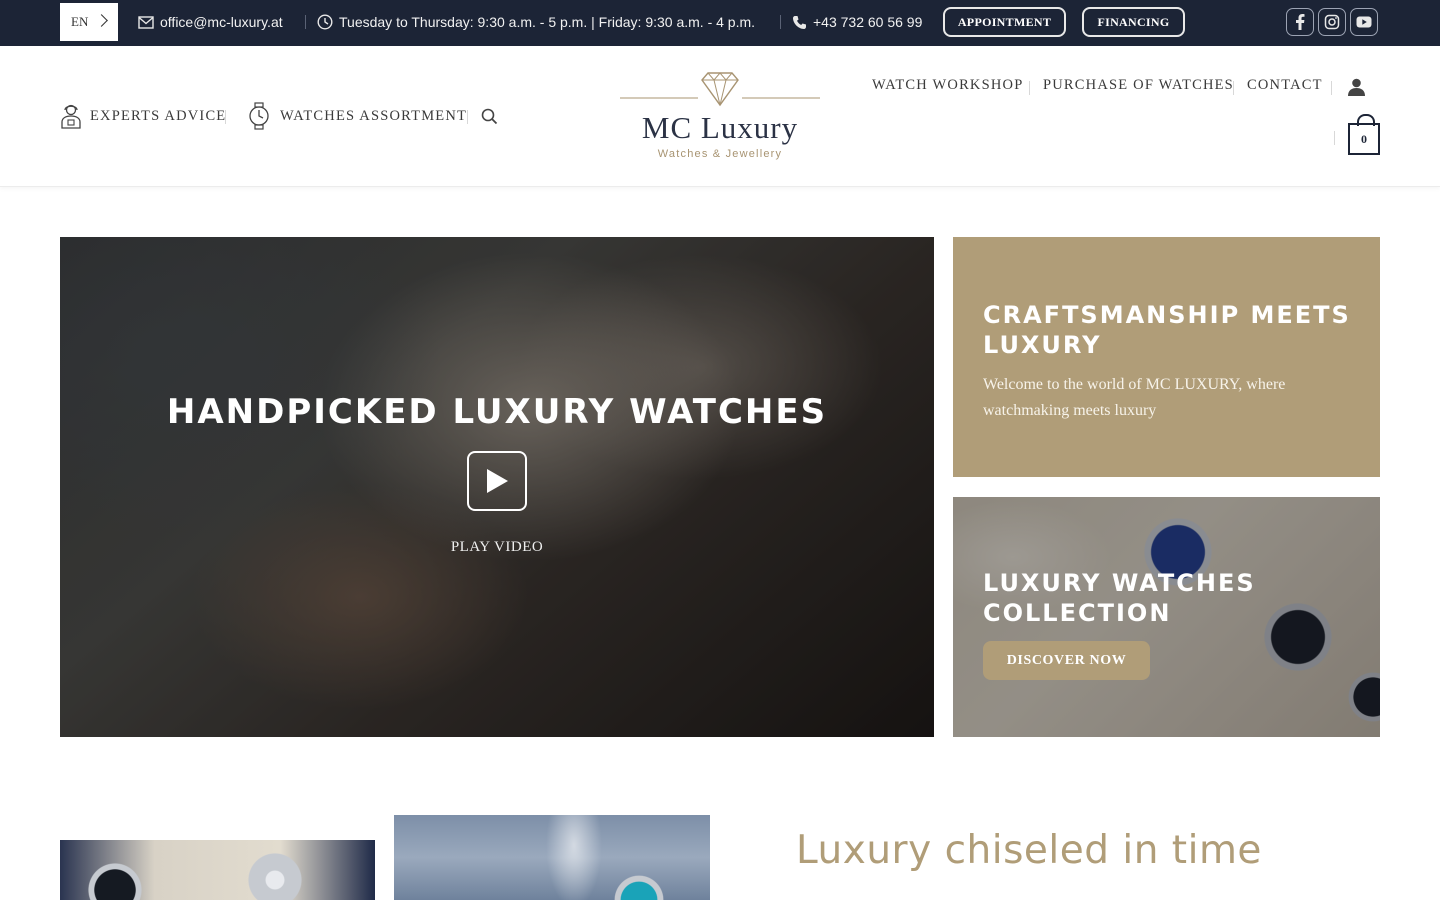 The height and width of the screenshot is (900, 1440). What do you see at coordinates (1167, 330) in the screenshot?
I see `card-title: CRAFTSMANSHIP MEETS LUXURY` at bounding box center [1167, 330].